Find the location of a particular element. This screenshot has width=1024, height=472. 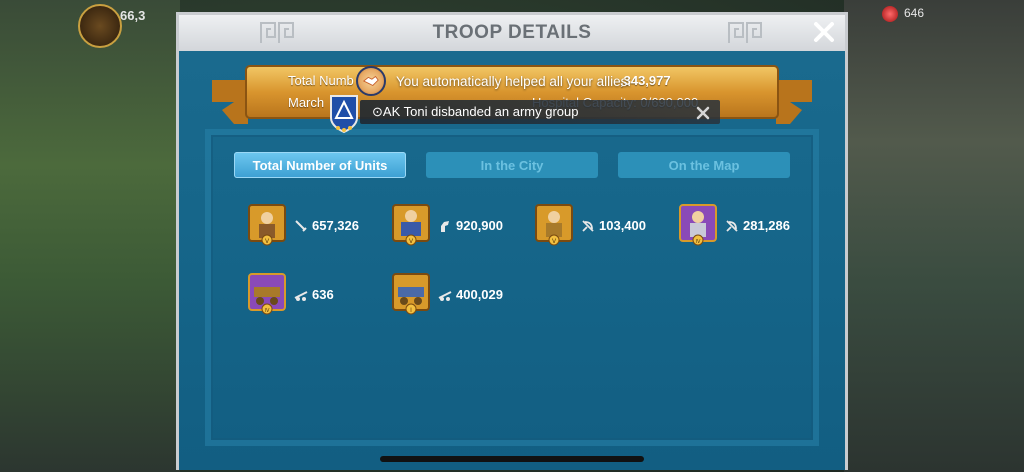

unit-count: 103,400 is located at coordinates (622, 225).